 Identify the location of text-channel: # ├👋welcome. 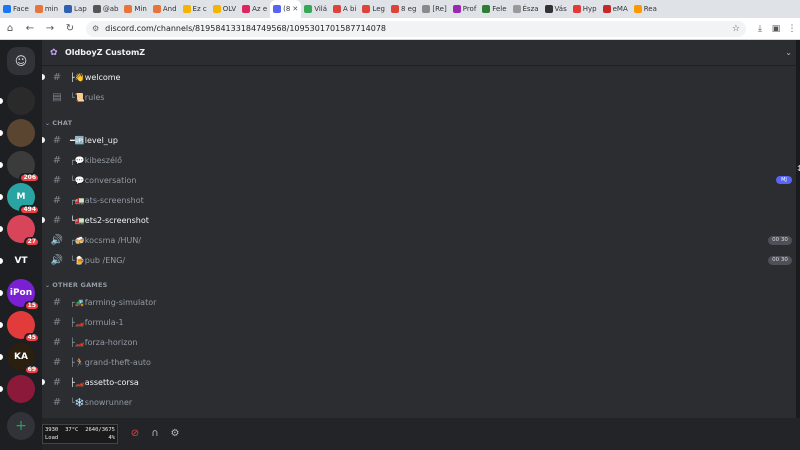
(417, 77).